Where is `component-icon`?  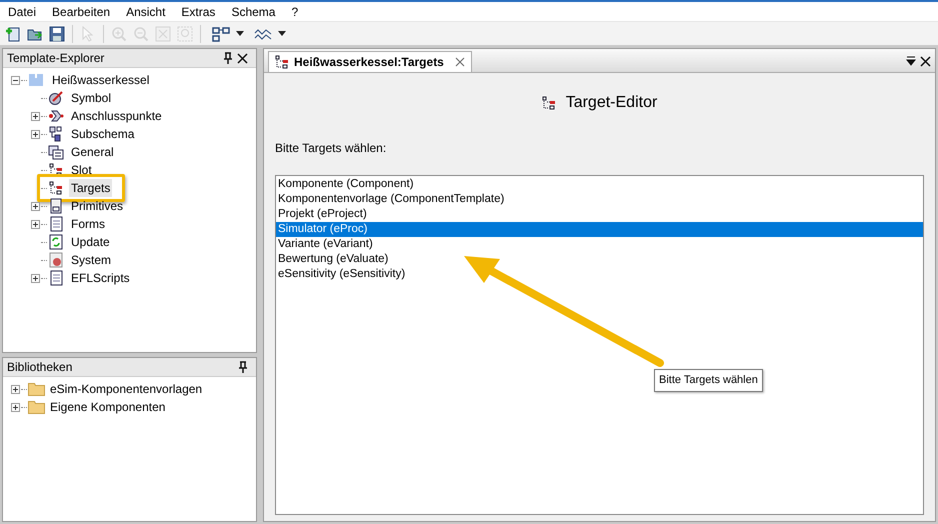
component-icon is located at coordinates (36, 80).